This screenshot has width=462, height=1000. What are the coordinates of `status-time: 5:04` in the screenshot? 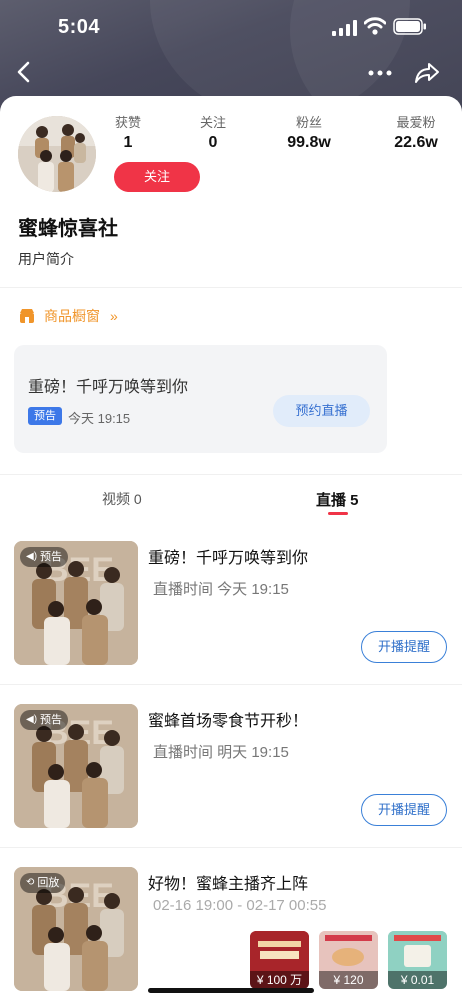 It's located at (79, 27).